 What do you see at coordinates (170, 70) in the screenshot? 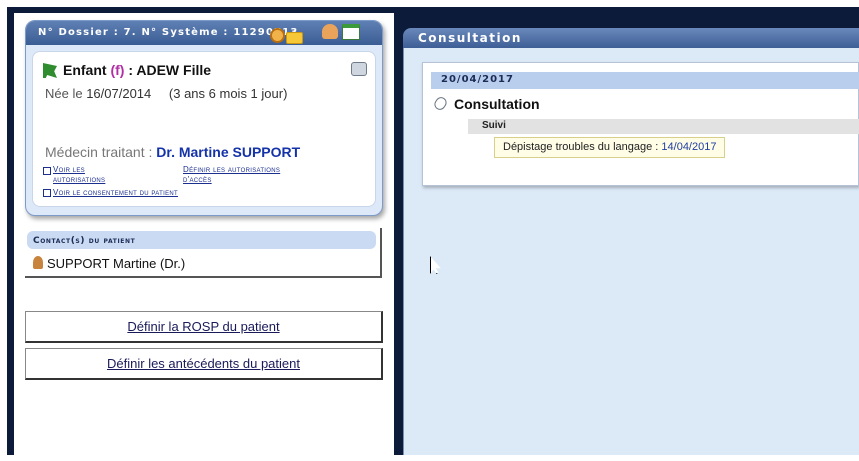
I see `patient-fullname: : ADEW Fille` at bounding box center [170, 70].